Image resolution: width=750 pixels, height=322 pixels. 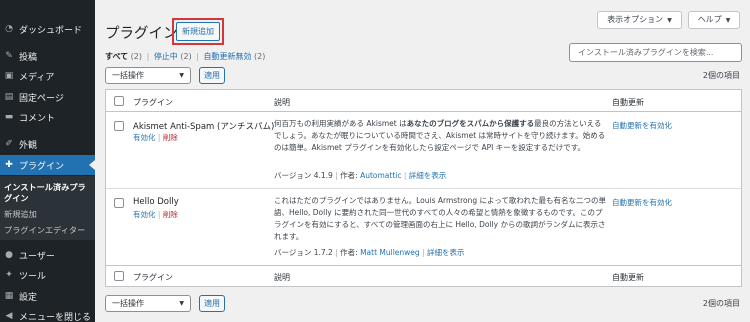 What do you see at coordinates (47, 56) in the screenshot?
I see `sidebar-item-posts: ✎ 投稿` at bounding box center [47, 56].